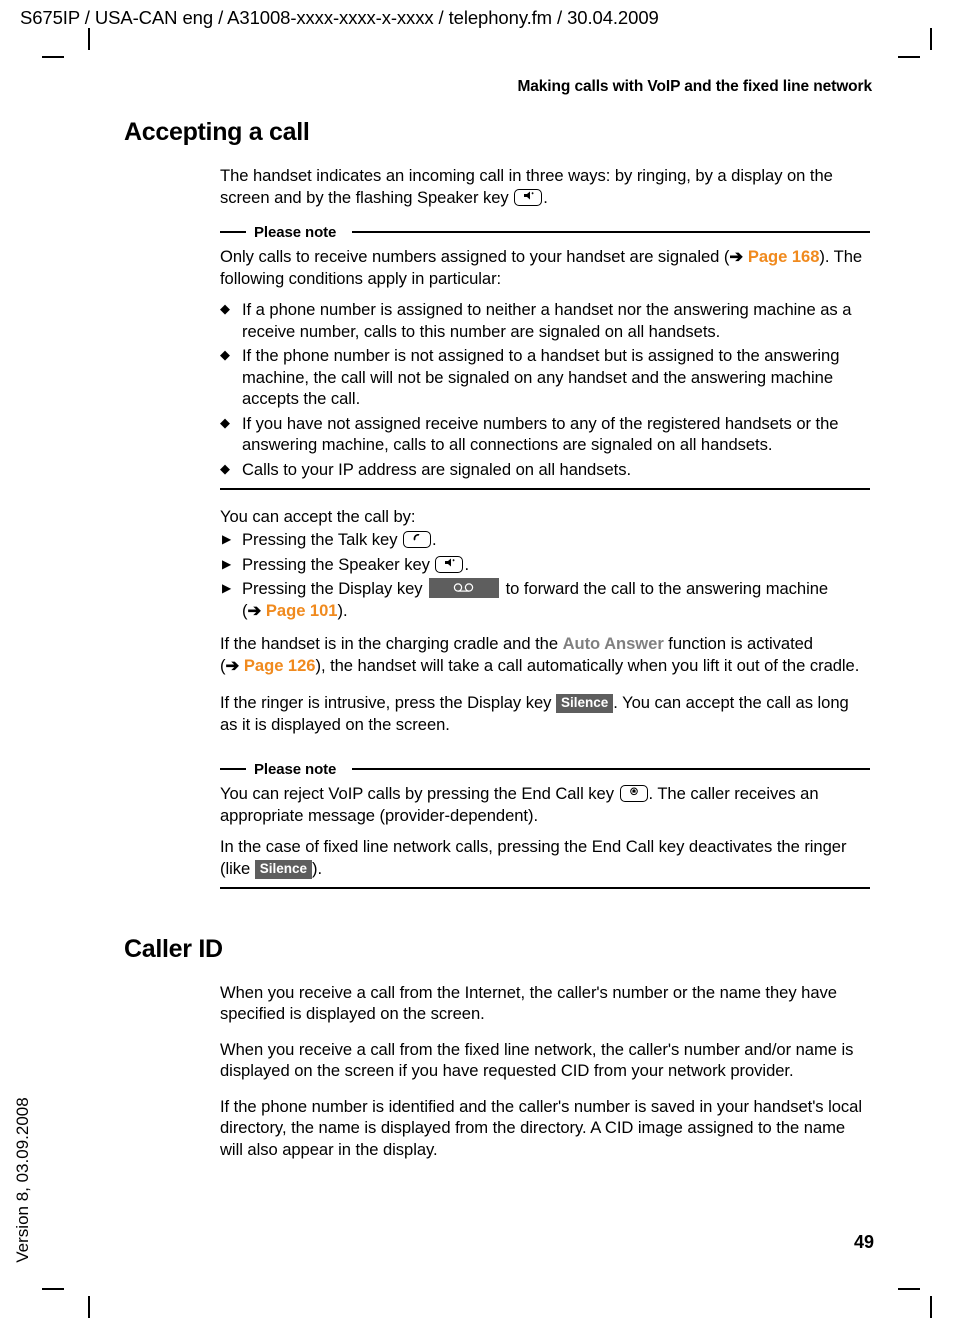 This screenshot has width=958, height=1324. What do you see at coordinates (217, 132) in the screenshot?
I see `page-title: Accepting a call` at bounding box center [217, 132].